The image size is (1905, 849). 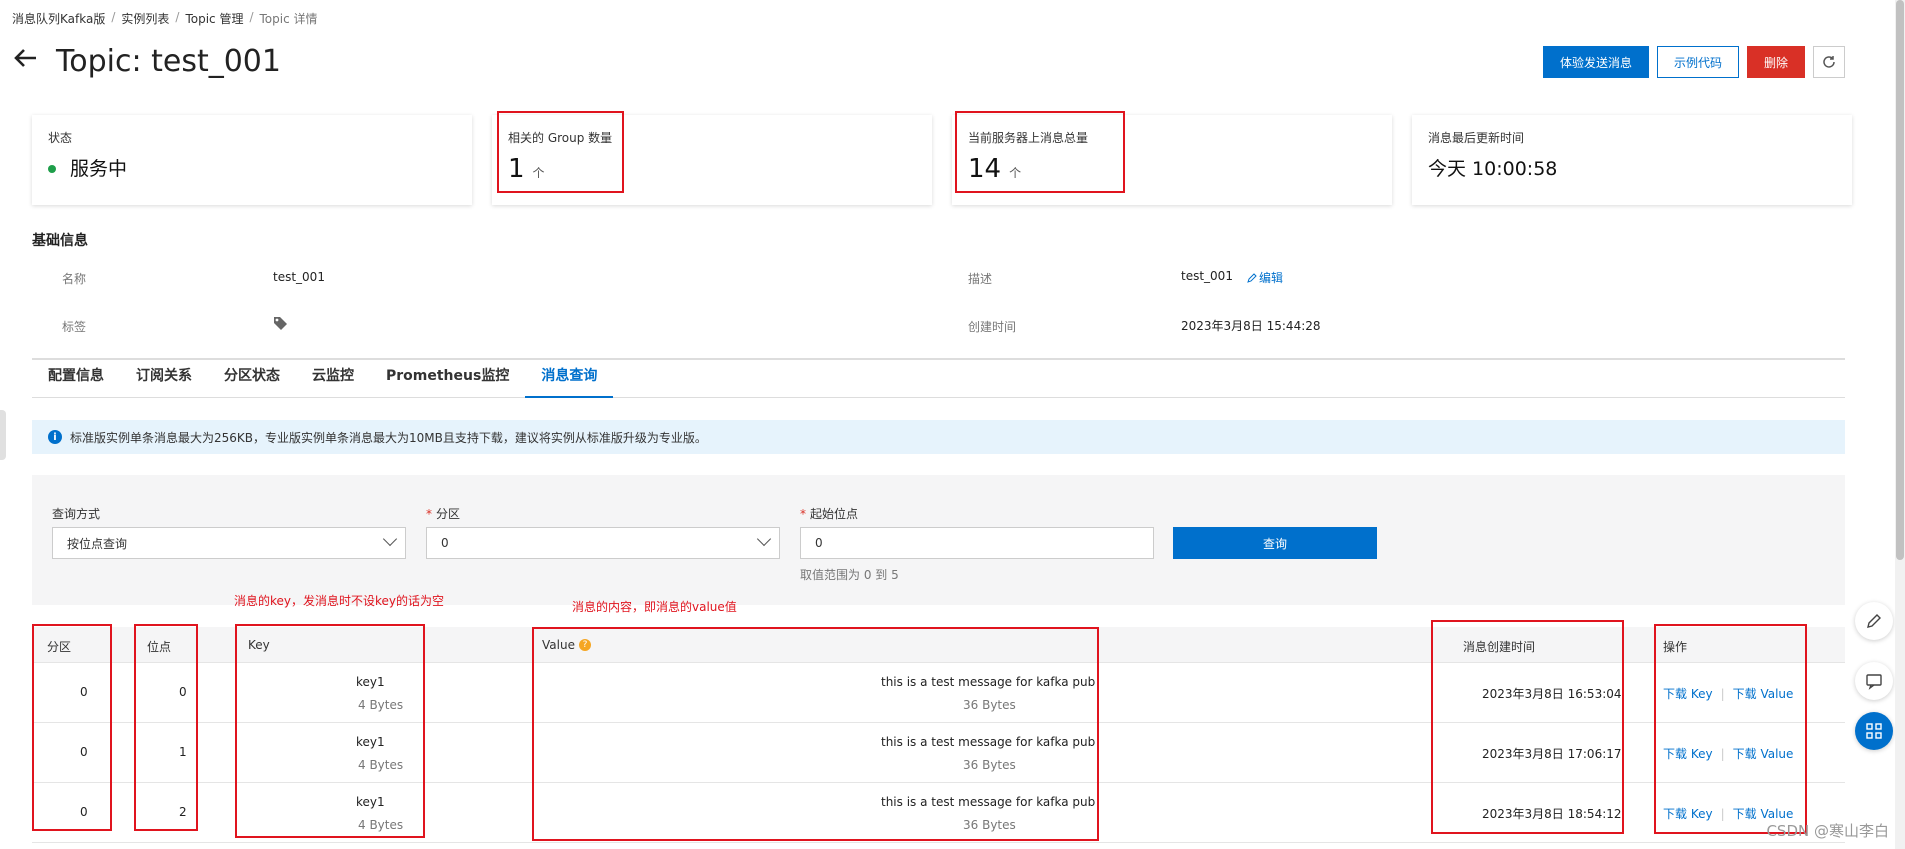 I want to click on edit-icon, so click(x=1252, y=277).